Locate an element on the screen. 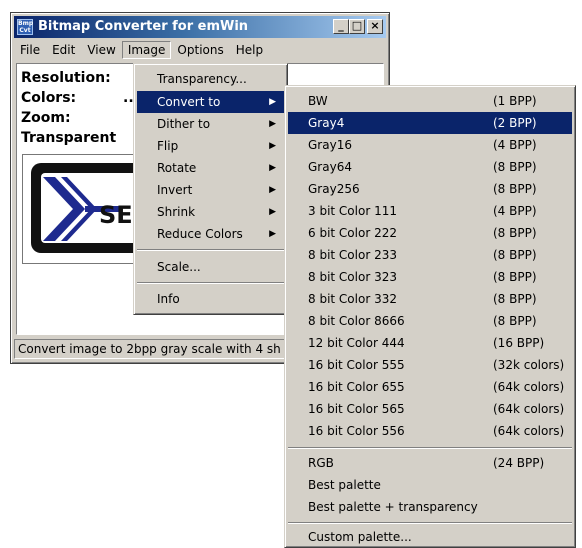 Image resolution: width=582 pixels, height=548 pixels. window-title: Bitmap Converter for emWin is located at coordinates (143, 26).